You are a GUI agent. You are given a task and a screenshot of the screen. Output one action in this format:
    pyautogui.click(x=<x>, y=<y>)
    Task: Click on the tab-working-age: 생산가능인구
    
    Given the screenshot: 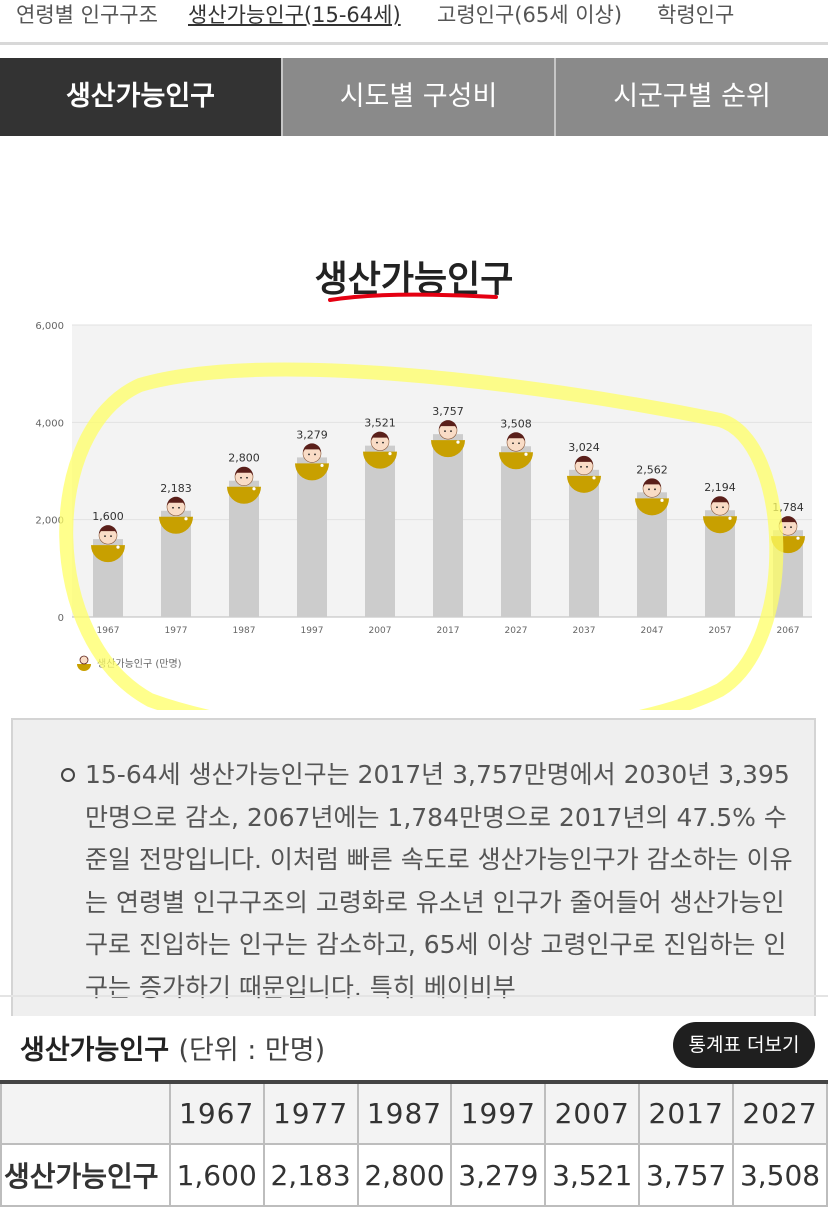 What is the action you would take?
    pyautogui.click(x=140, y=97)
    